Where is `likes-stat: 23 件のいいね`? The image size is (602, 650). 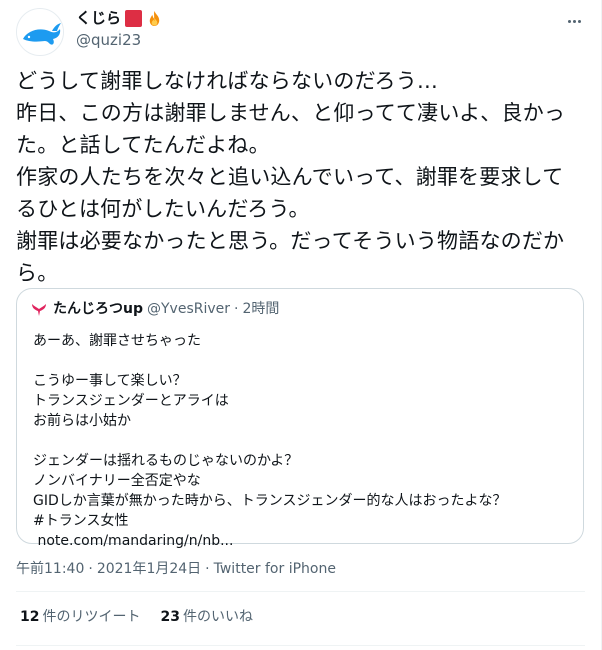
likes-stat: 23 件のいいね is located at coordinates (206, 617).